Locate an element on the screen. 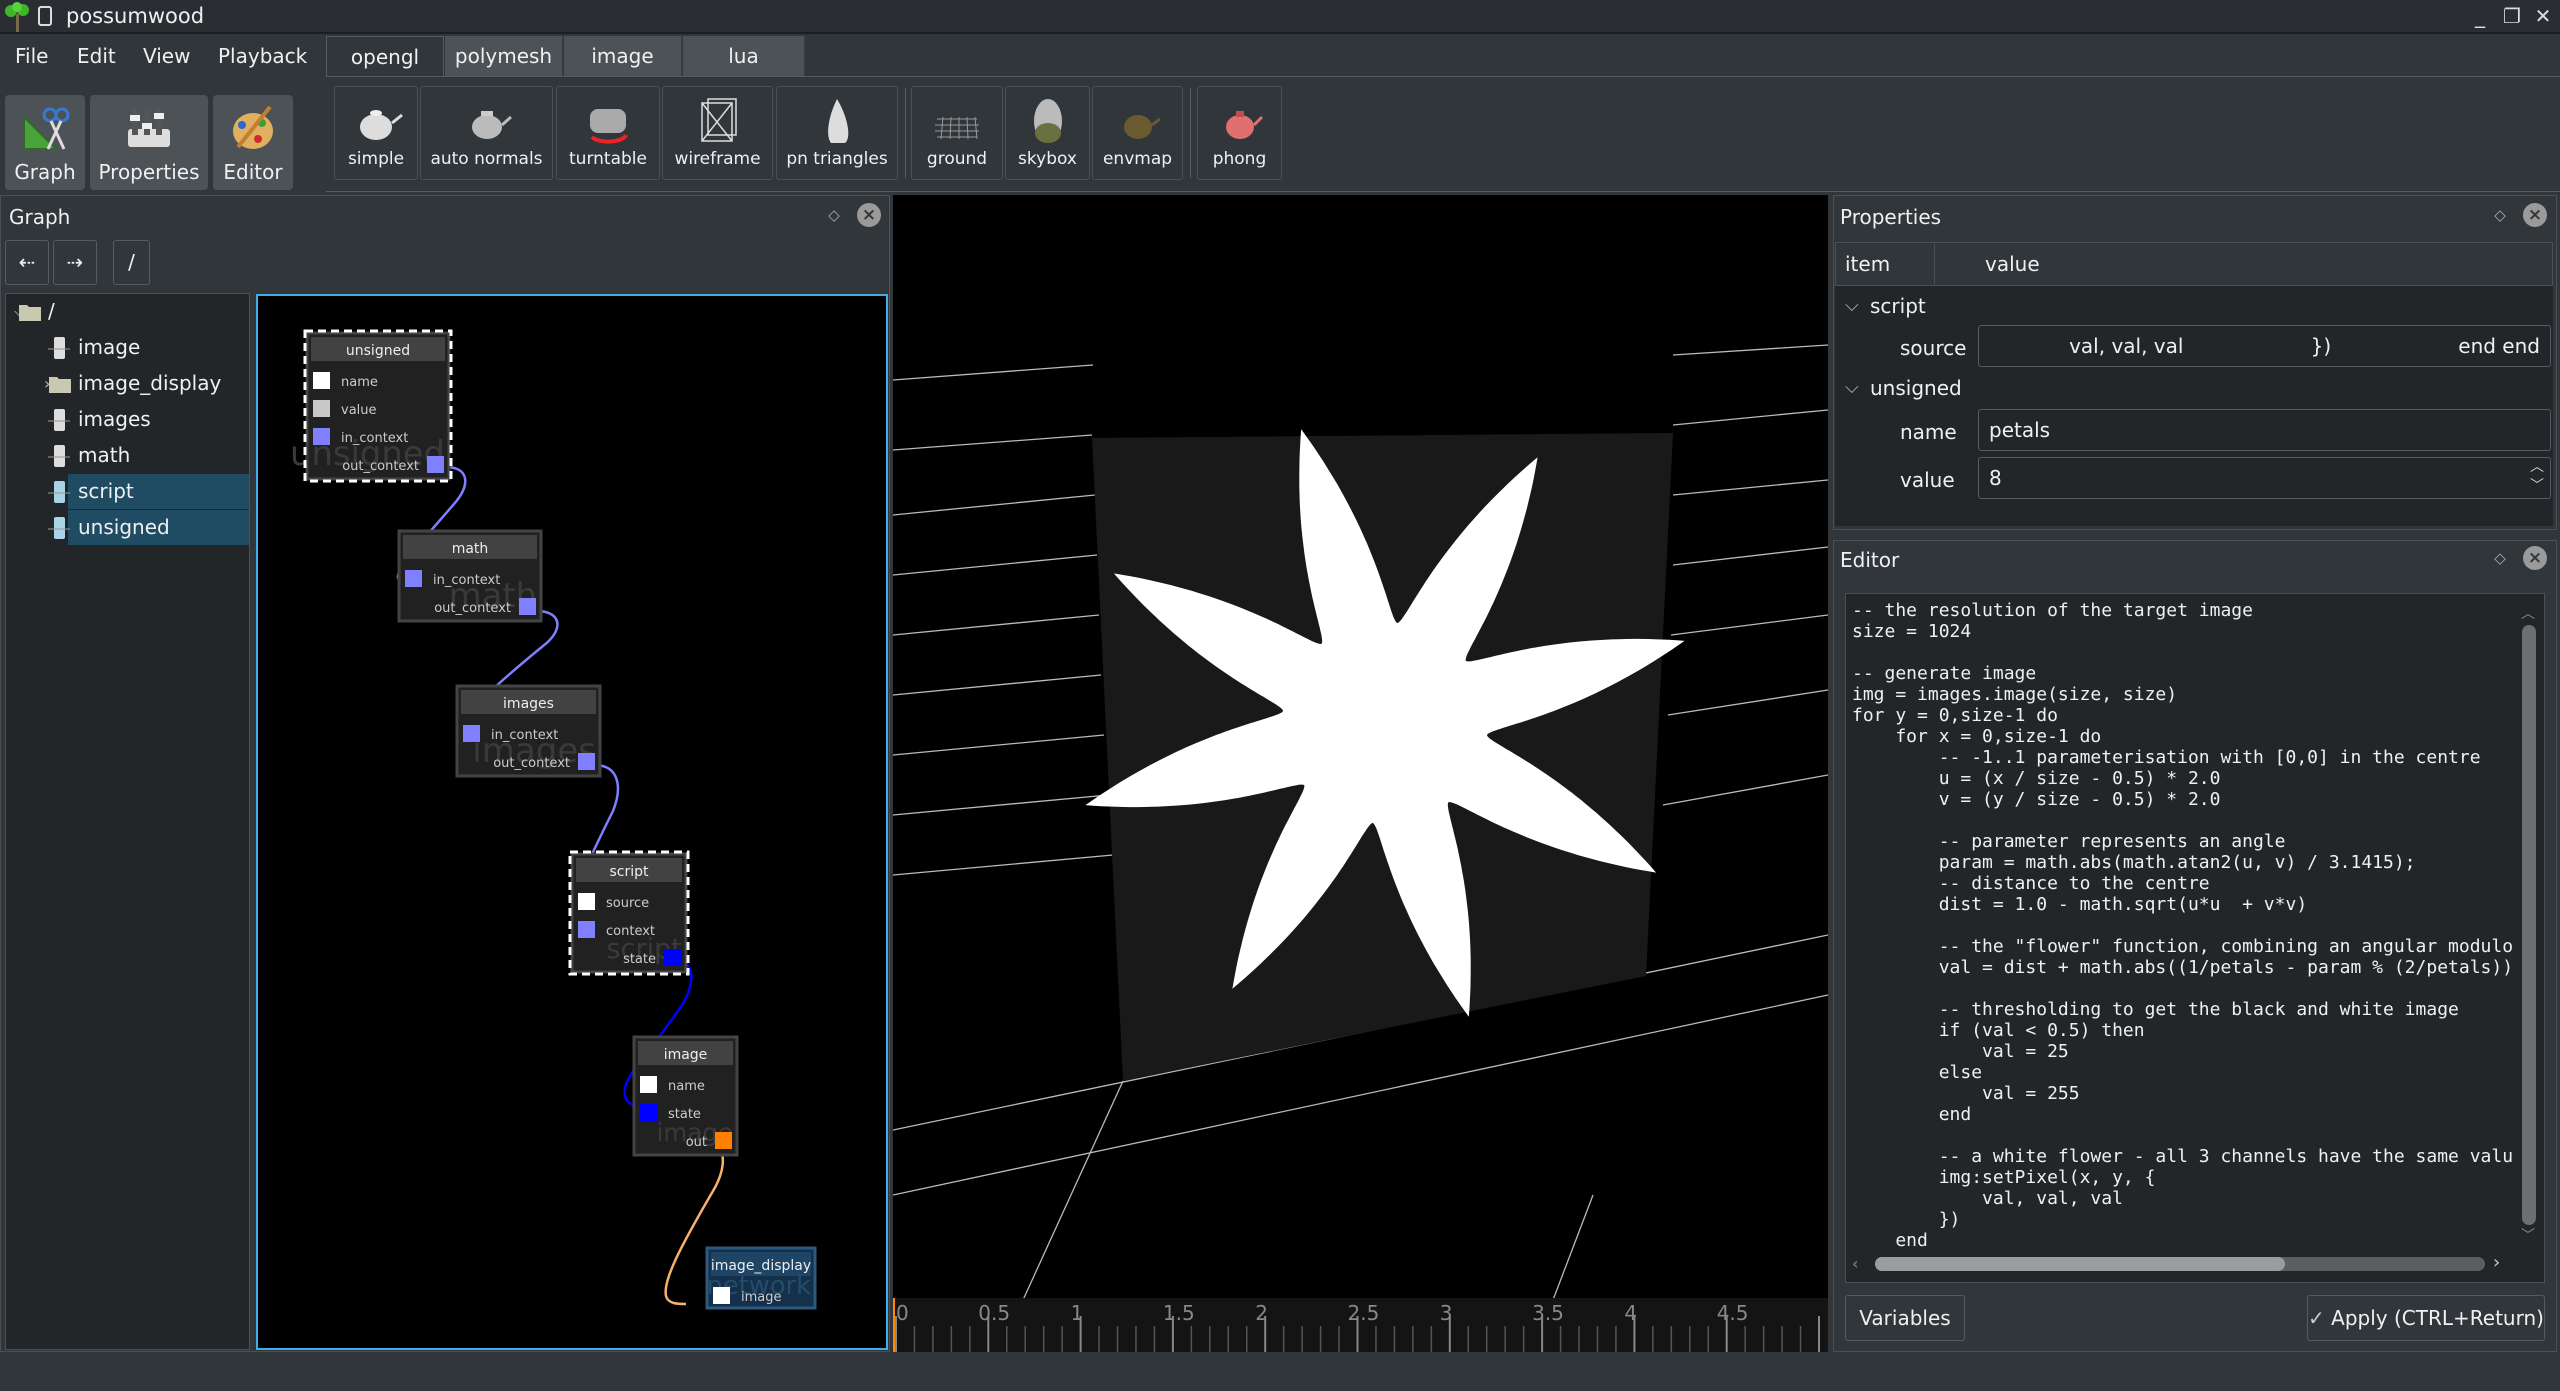  scroll-up-icon: ︿ is located at coordinates (2528, 613).